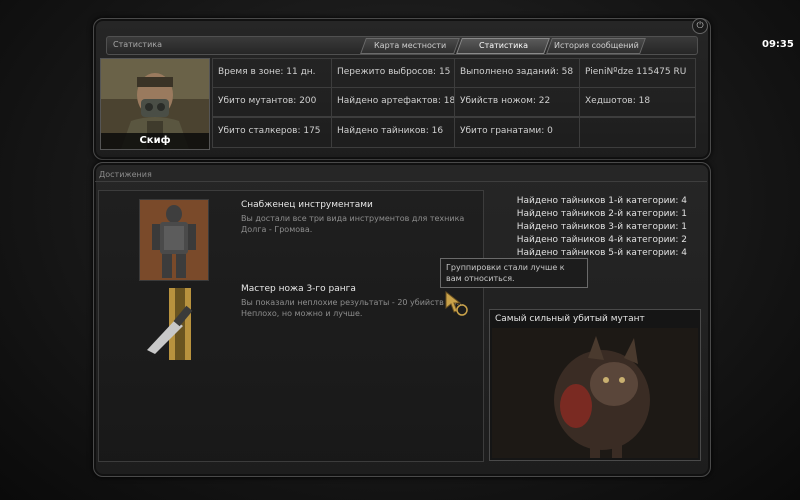 Image resolution: width=800 pixels, height=500 pixels. Describe the element at coordinates (778, 44) in the screenshot. I see `clock: 09:35` at that location.